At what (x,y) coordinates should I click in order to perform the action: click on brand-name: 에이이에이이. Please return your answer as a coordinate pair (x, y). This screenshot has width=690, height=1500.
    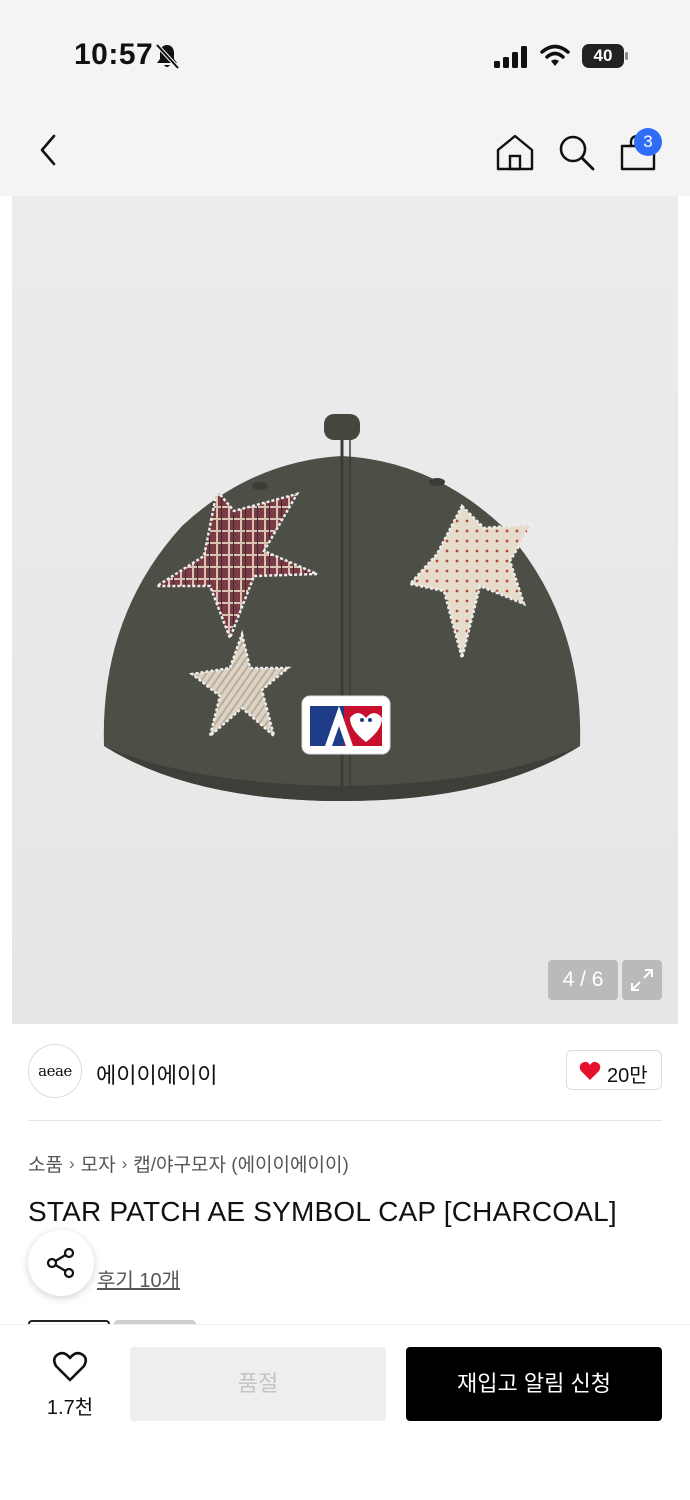
    Looking at the image, I should click on (156, 1074).